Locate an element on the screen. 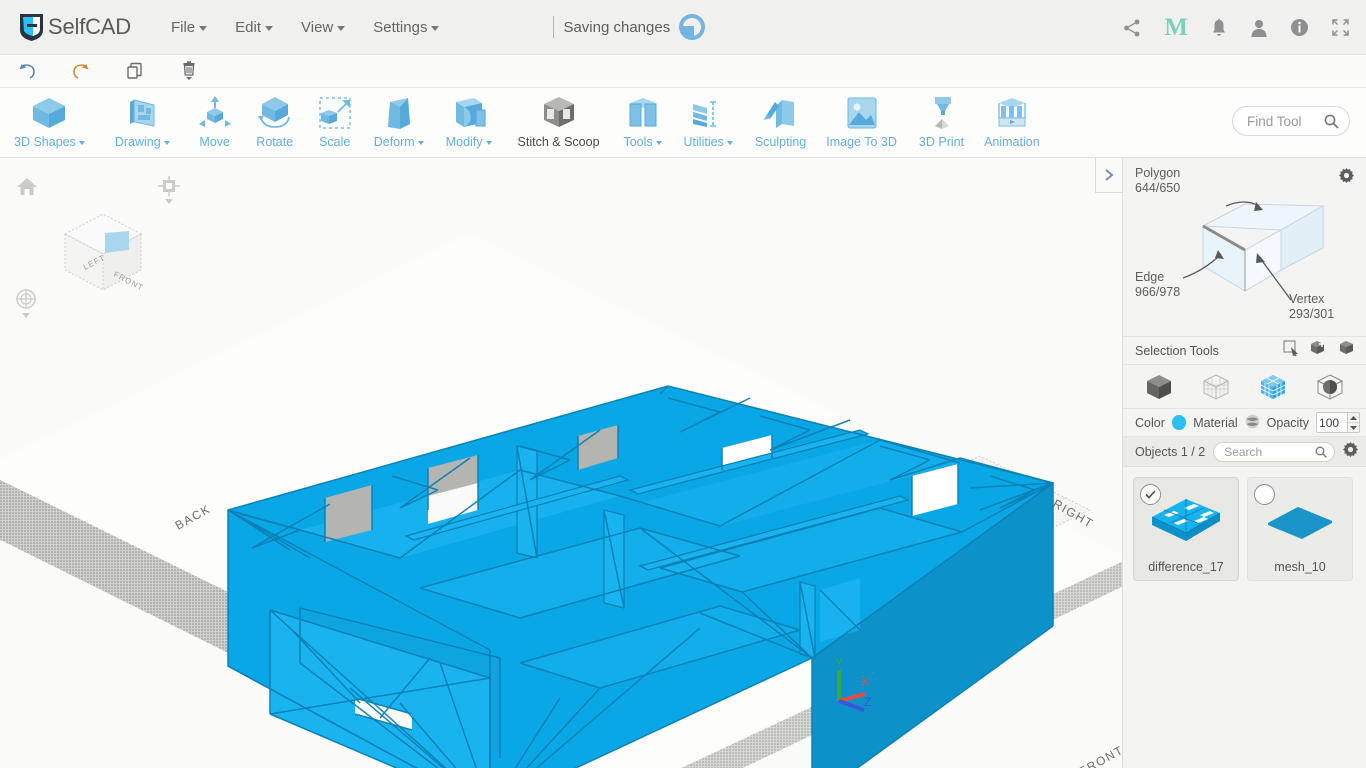  tool-label: Tools is located at coordinates (642, 142).